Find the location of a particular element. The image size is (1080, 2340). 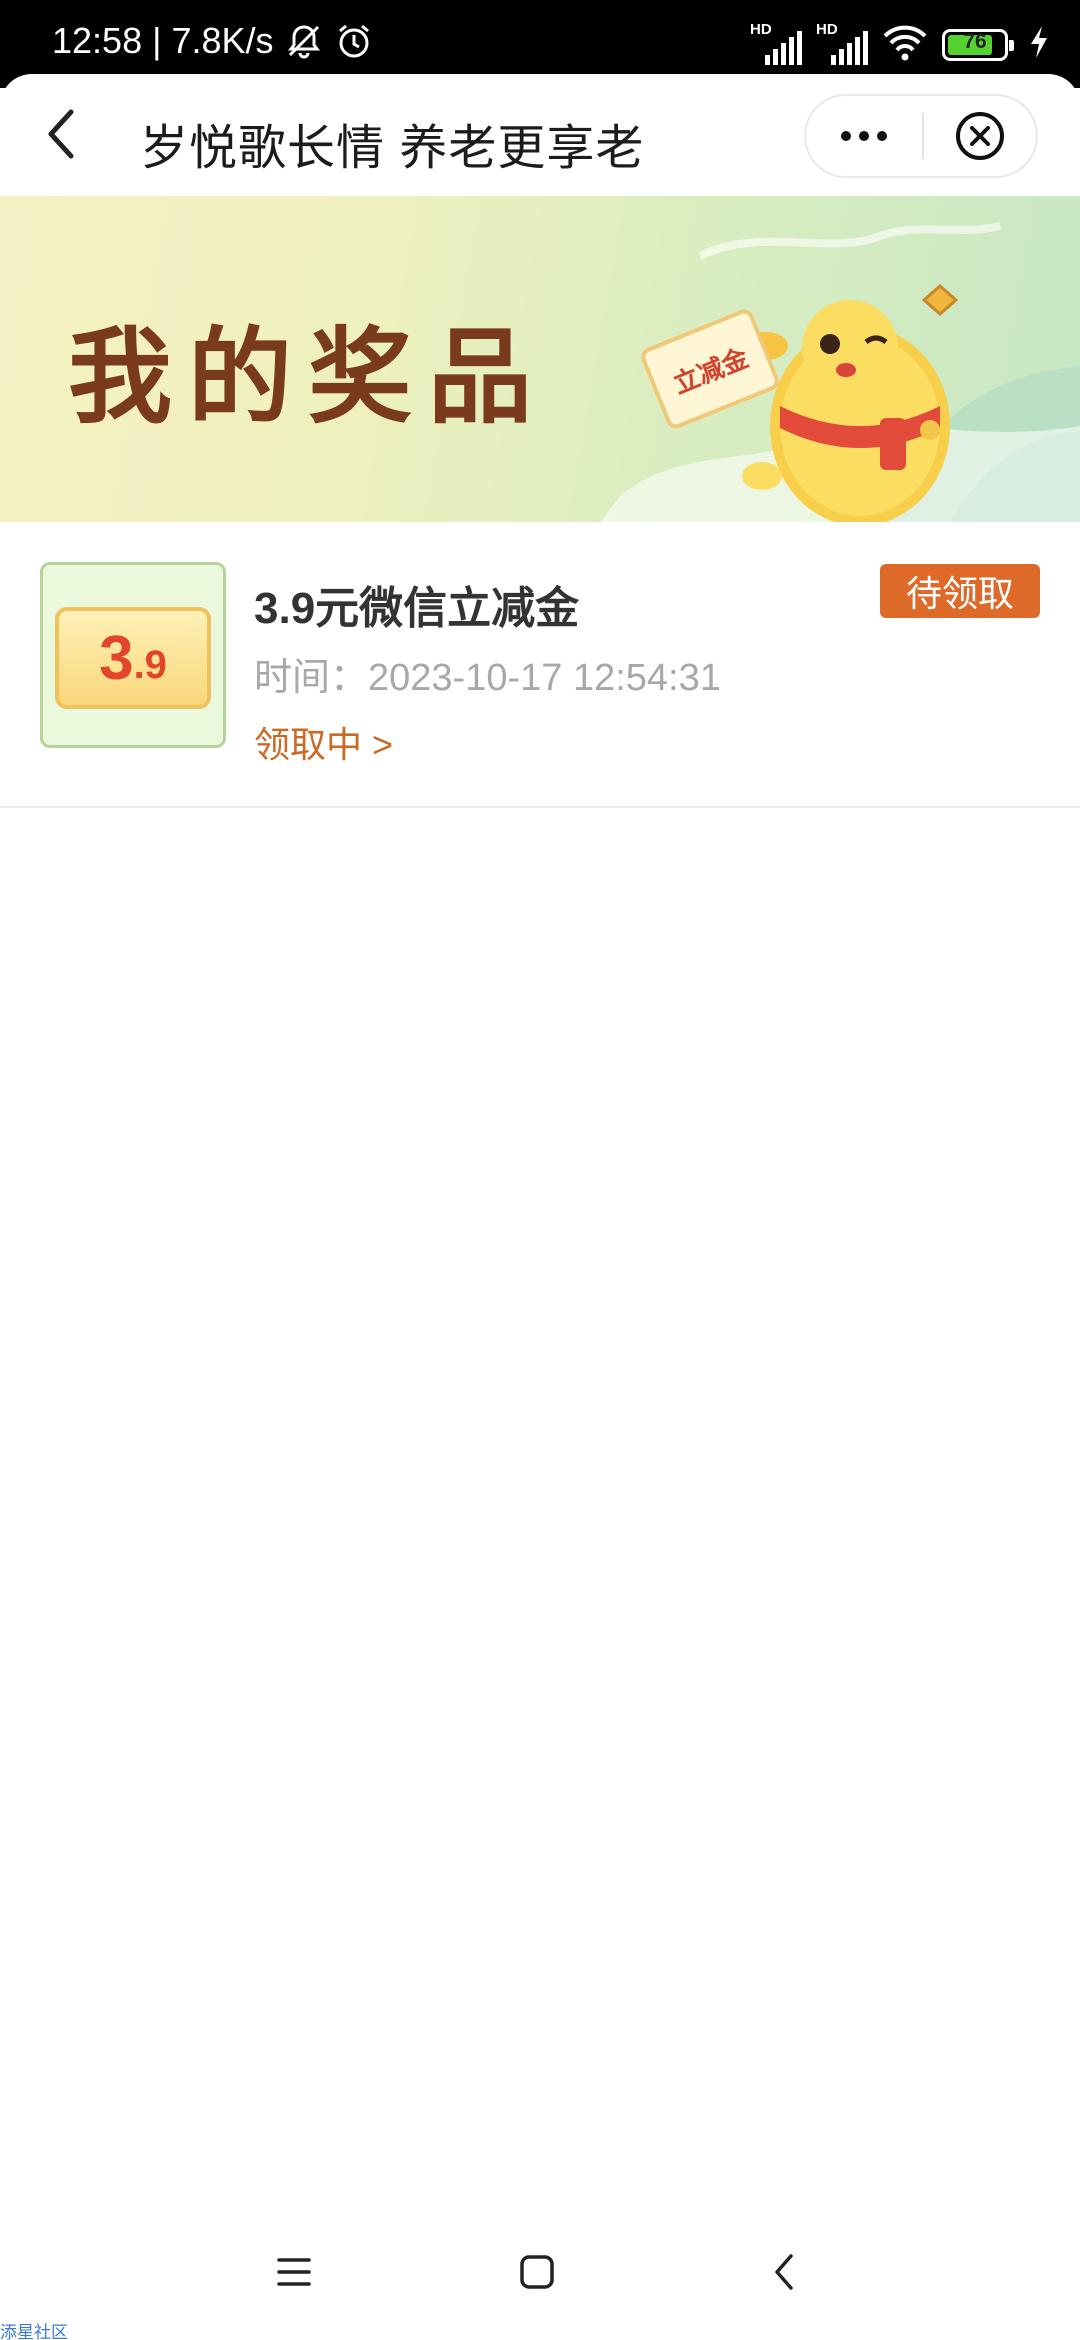

close-icon is located at coordinates (980, 136).